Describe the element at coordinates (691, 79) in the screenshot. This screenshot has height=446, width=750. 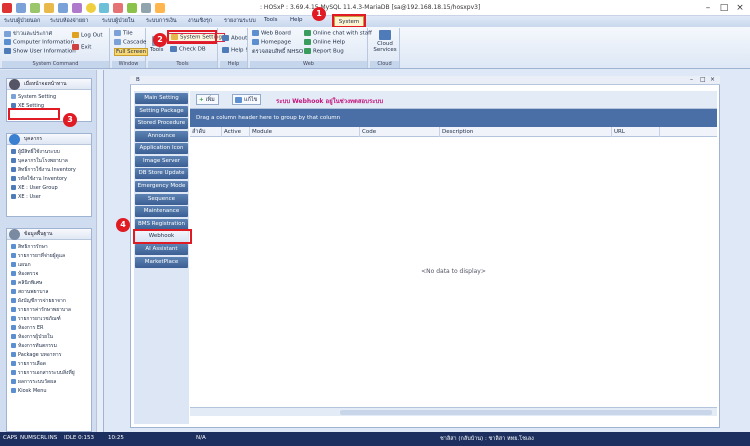
I see `mdi-minimize-button: –` at that location.